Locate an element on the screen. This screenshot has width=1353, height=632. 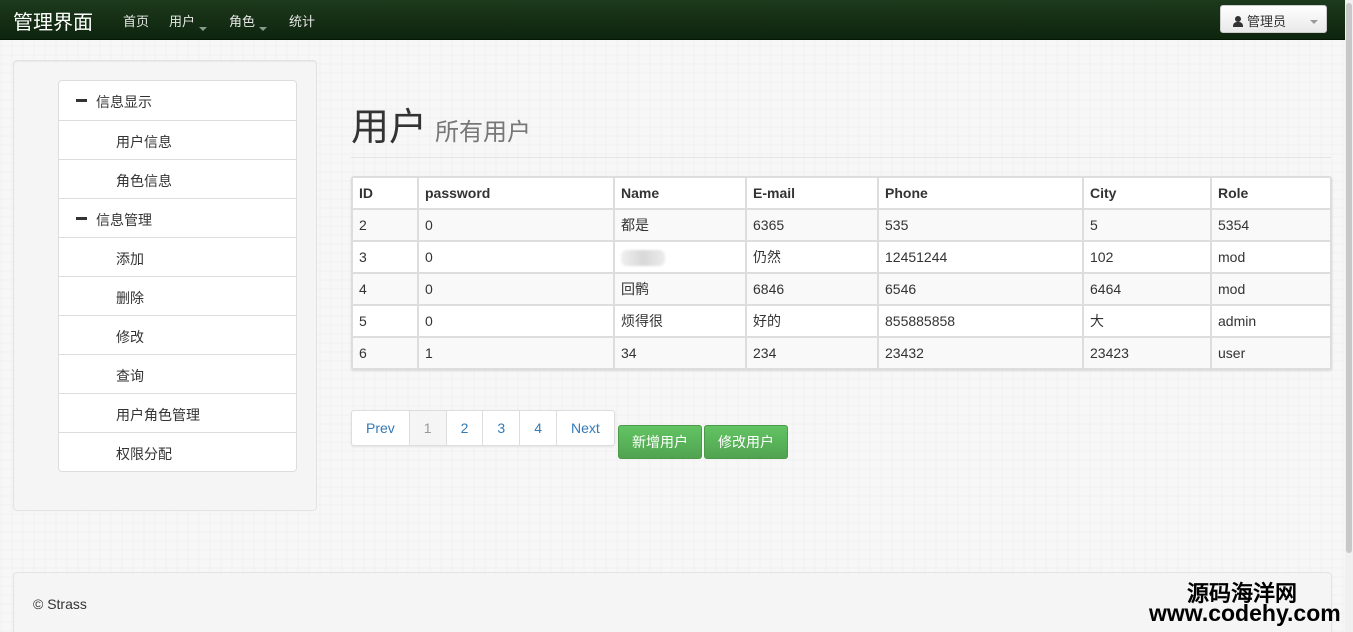
cell-phone: 12451244 is located at coordinates (979, 256).